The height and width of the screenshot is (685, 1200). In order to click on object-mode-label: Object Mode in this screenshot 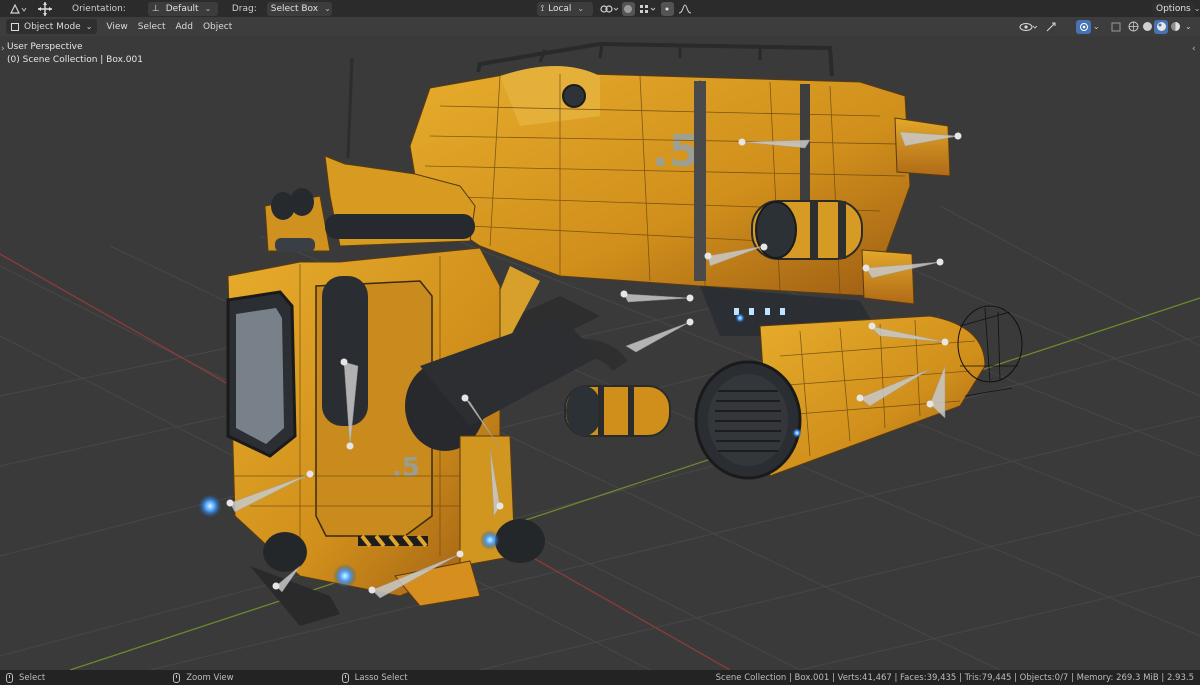, I will do `click(52, 26)`.